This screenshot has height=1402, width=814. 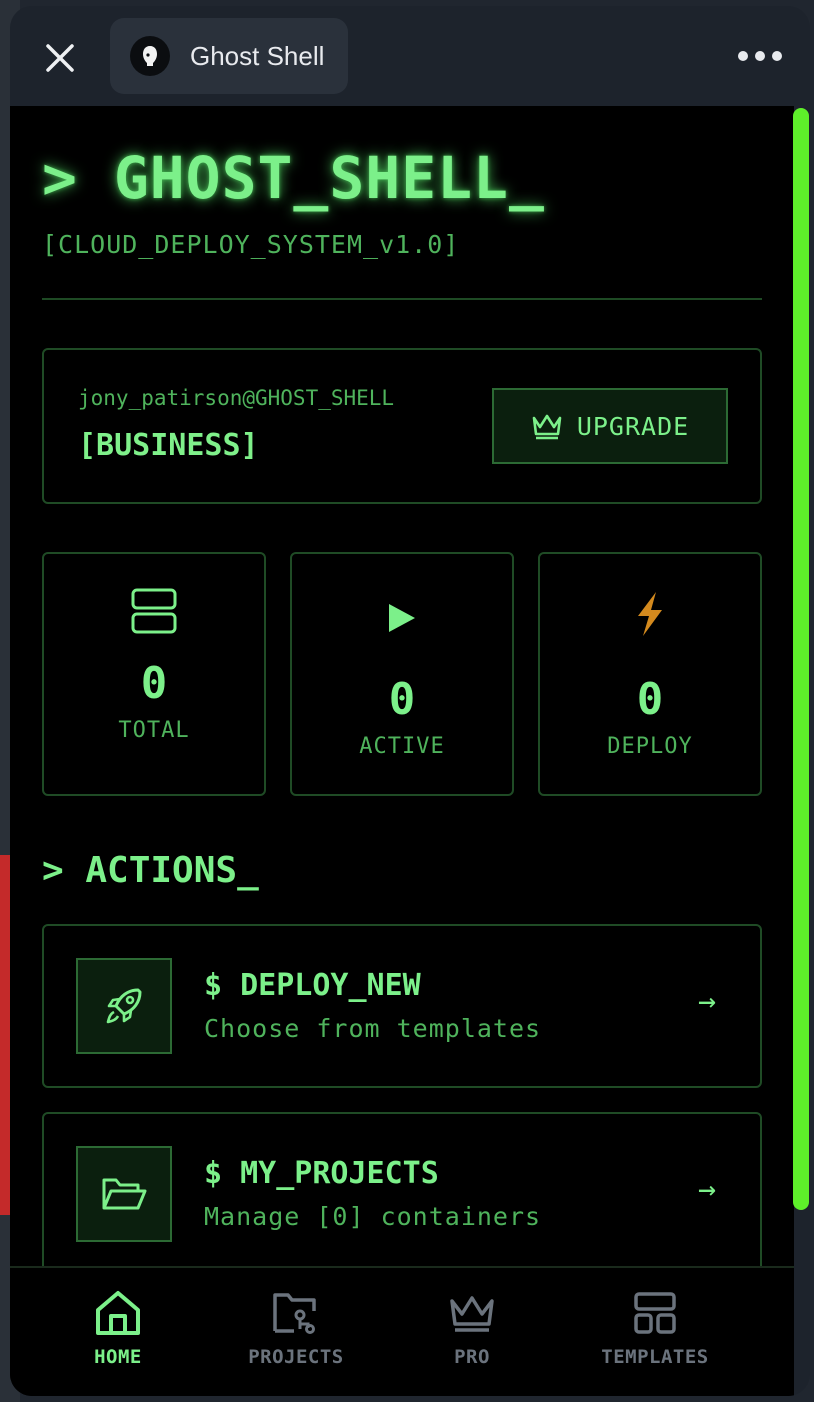 What do you see at coordinates (655, 1357) in the screenshot?
I see `nav-templates-label: TEMPLATES` at bounding box center [655, 1357].